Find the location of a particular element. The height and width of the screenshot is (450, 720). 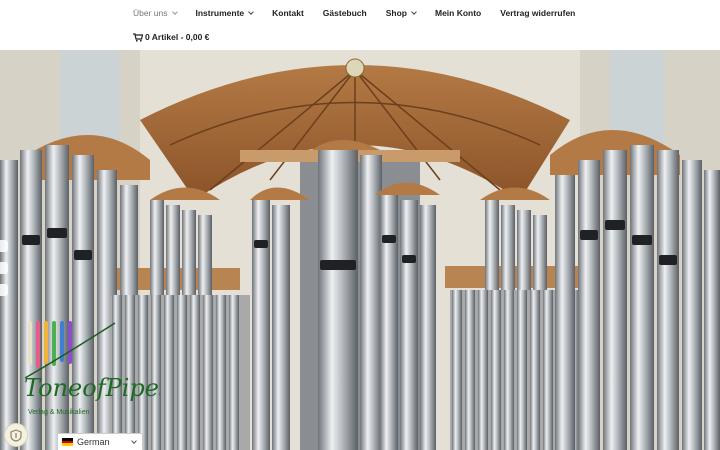

nav-item-ueber-uns: Über uns is located at coordinates (155, 13).